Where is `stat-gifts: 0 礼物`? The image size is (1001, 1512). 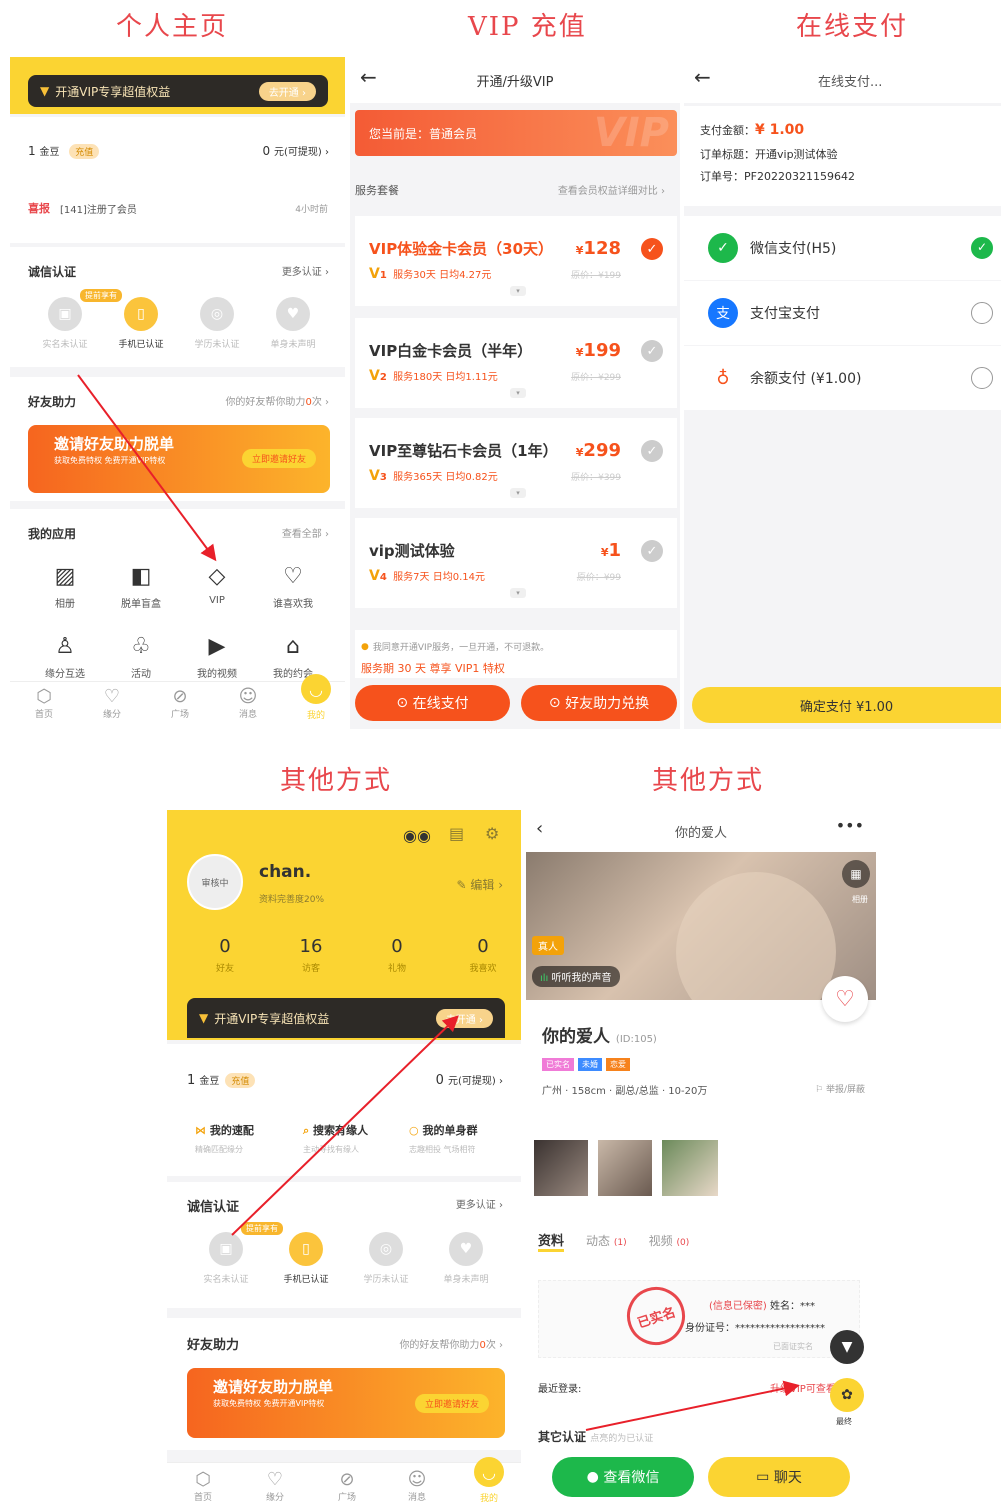 stat-gifts: 0 礼物 is located at coordinates (397, 955).